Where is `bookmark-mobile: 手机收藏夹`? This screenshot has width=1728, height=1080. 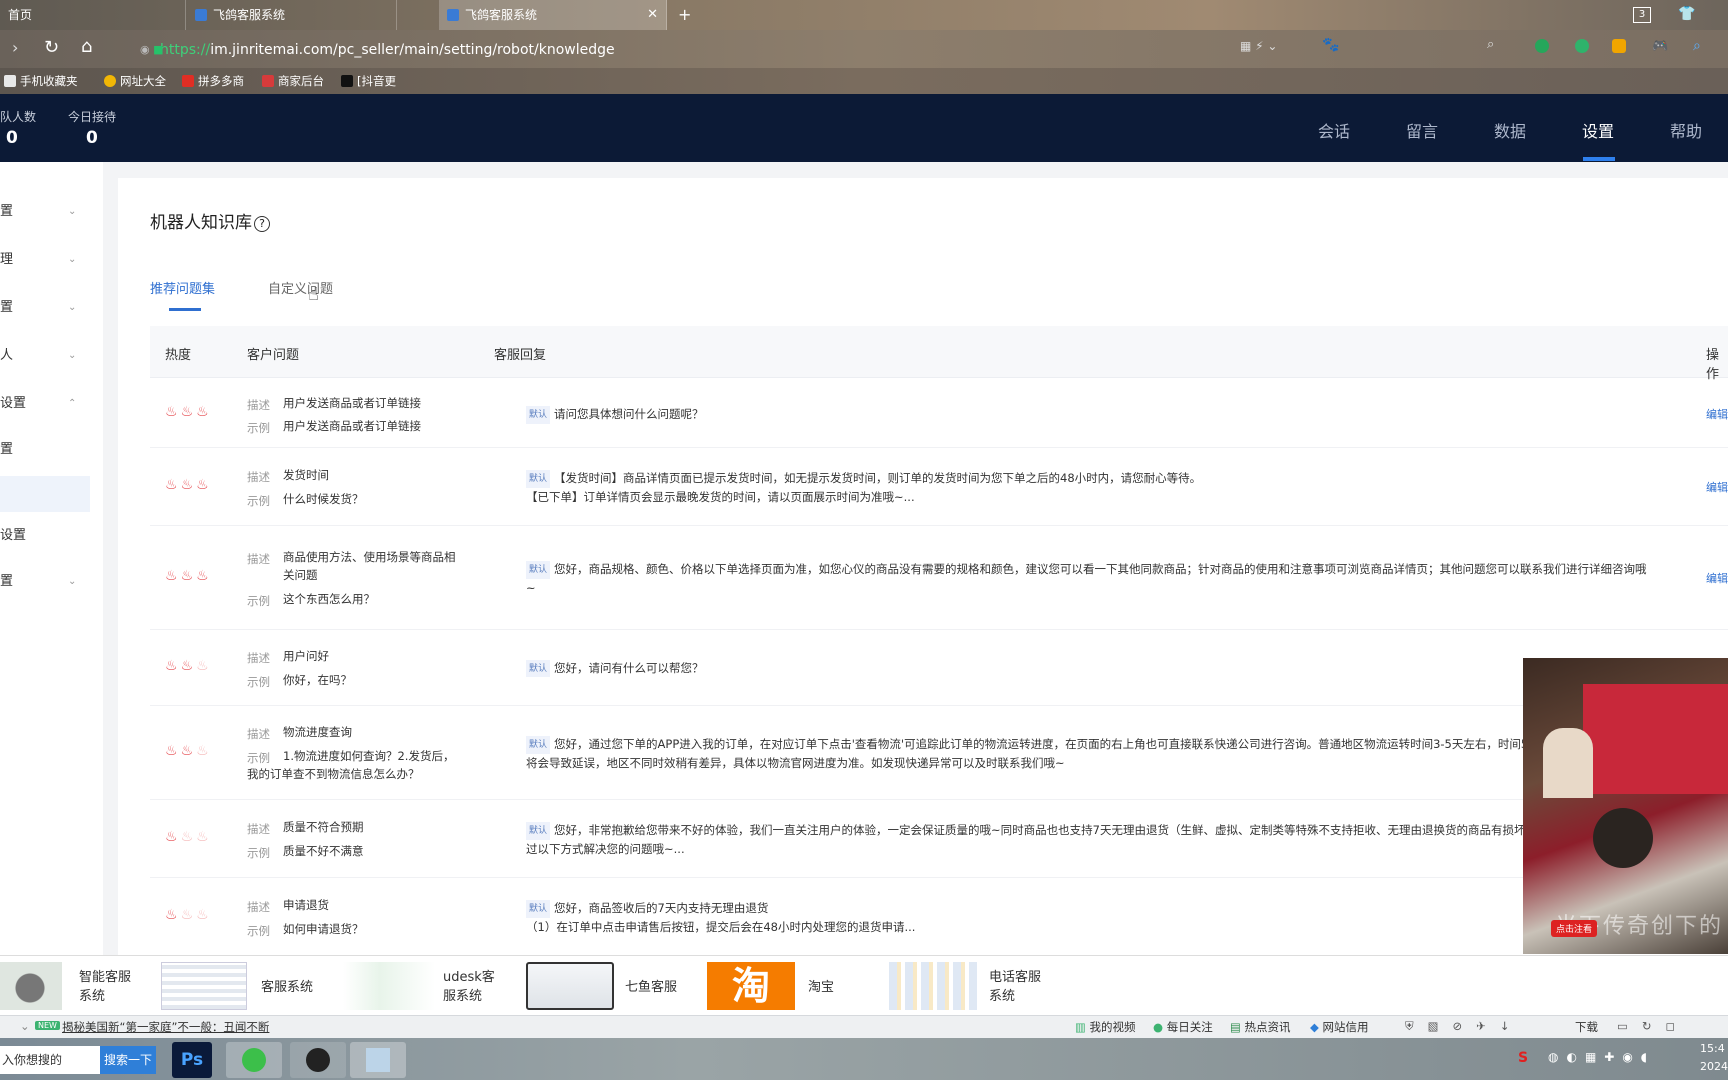
bookmark-mobile: 手机收藏夹 is located at coordinates (41, 81).